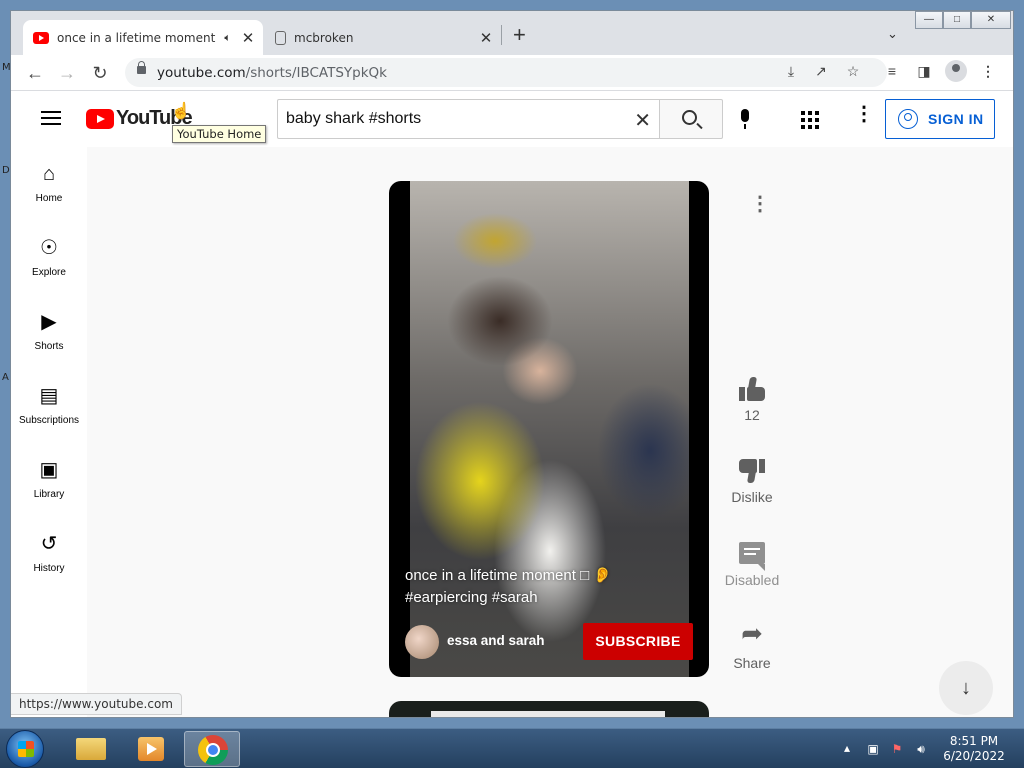 This screenshot has width=1024, height=768. I want to click on subscribe-button: SUBSCRIBE, so click(638, 641).